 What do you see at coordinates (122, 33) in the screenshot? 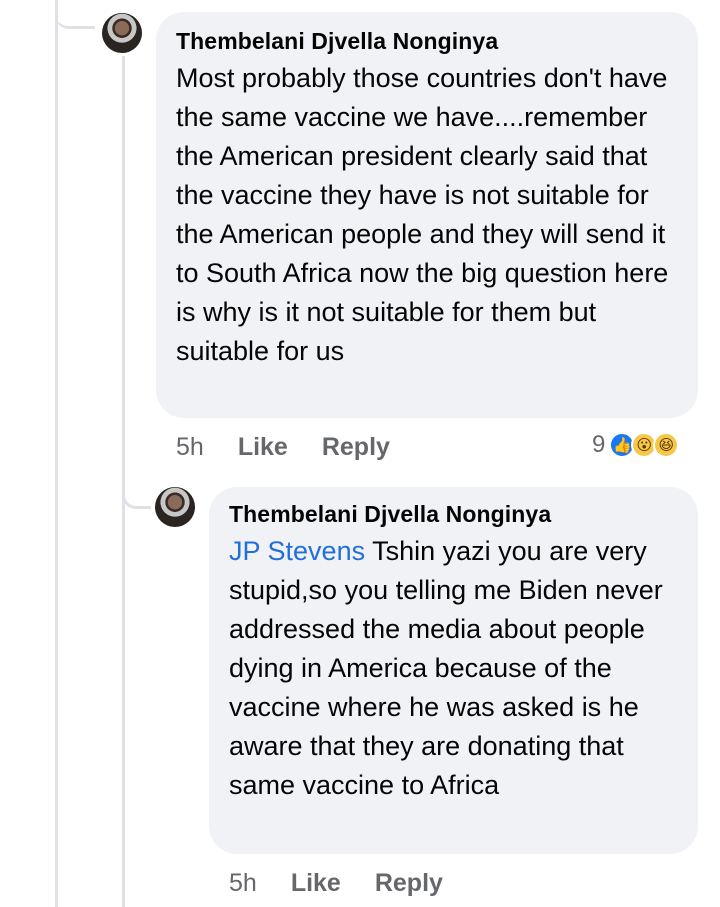
I see `avatar` at bounding box center [122, 33].